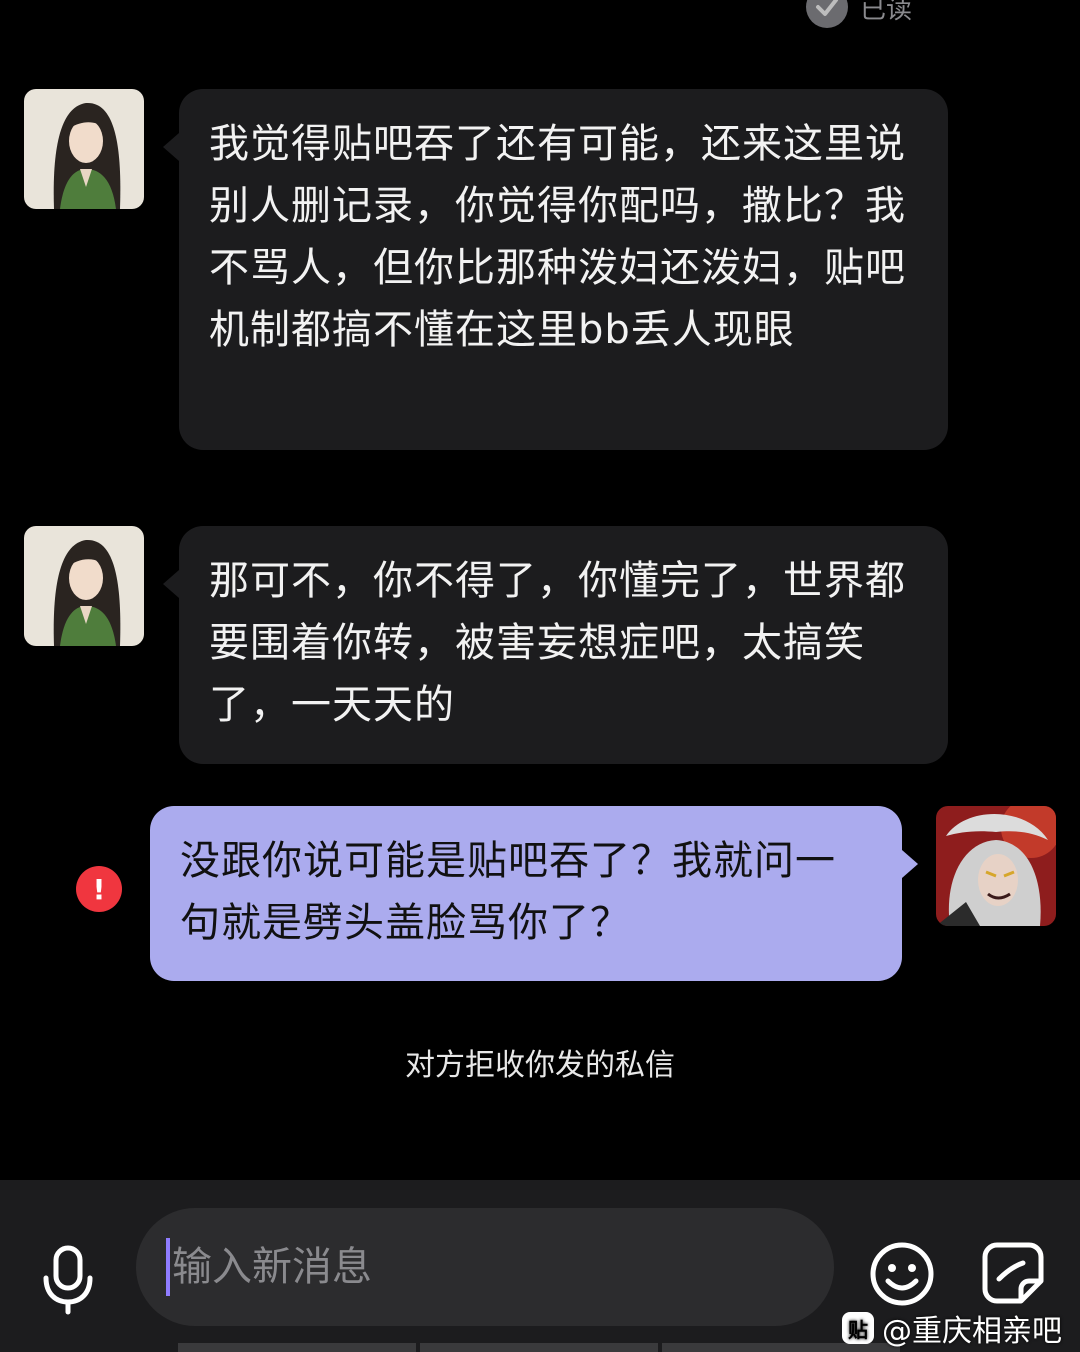 The height and width of the screenshot is (1352, 1080). Describe the element at coordinates (972, 1331) in the screenshot. I see `watermark-text: @重庆相亲吧` at that location.